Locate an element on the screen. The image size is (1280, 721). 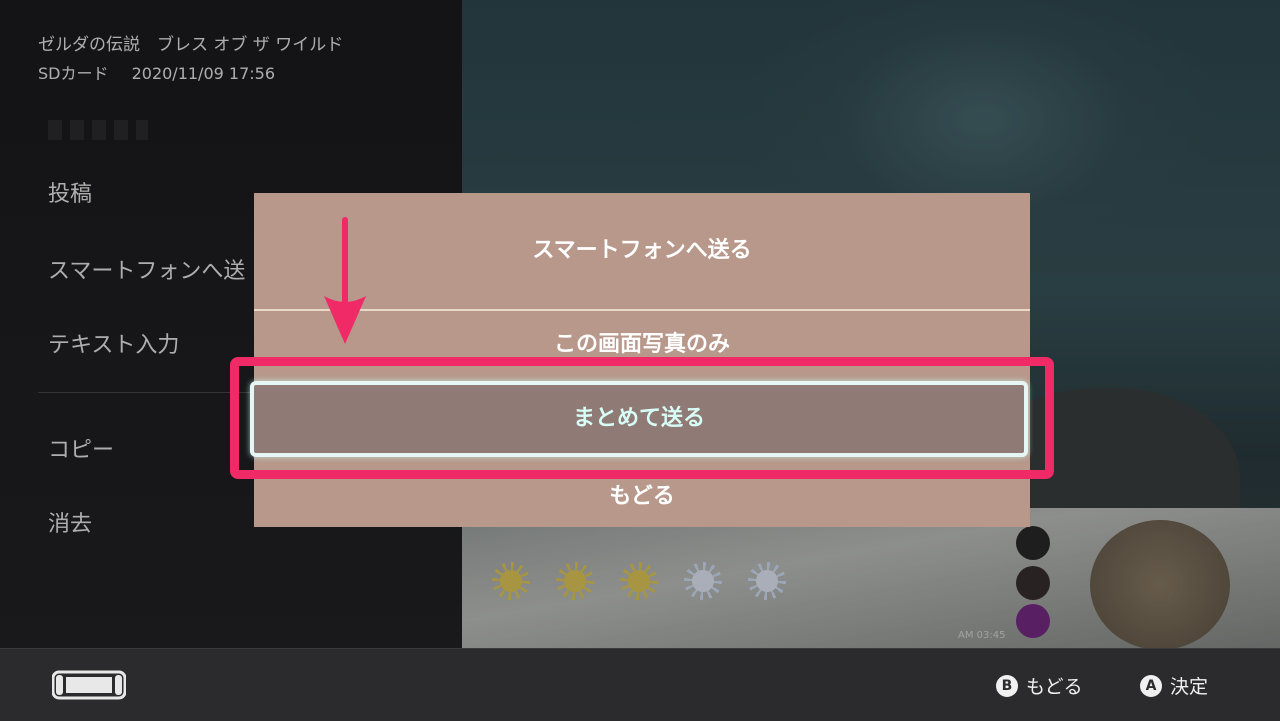
confirm-hint: A 決定 is located at coordinates (1174, 685).